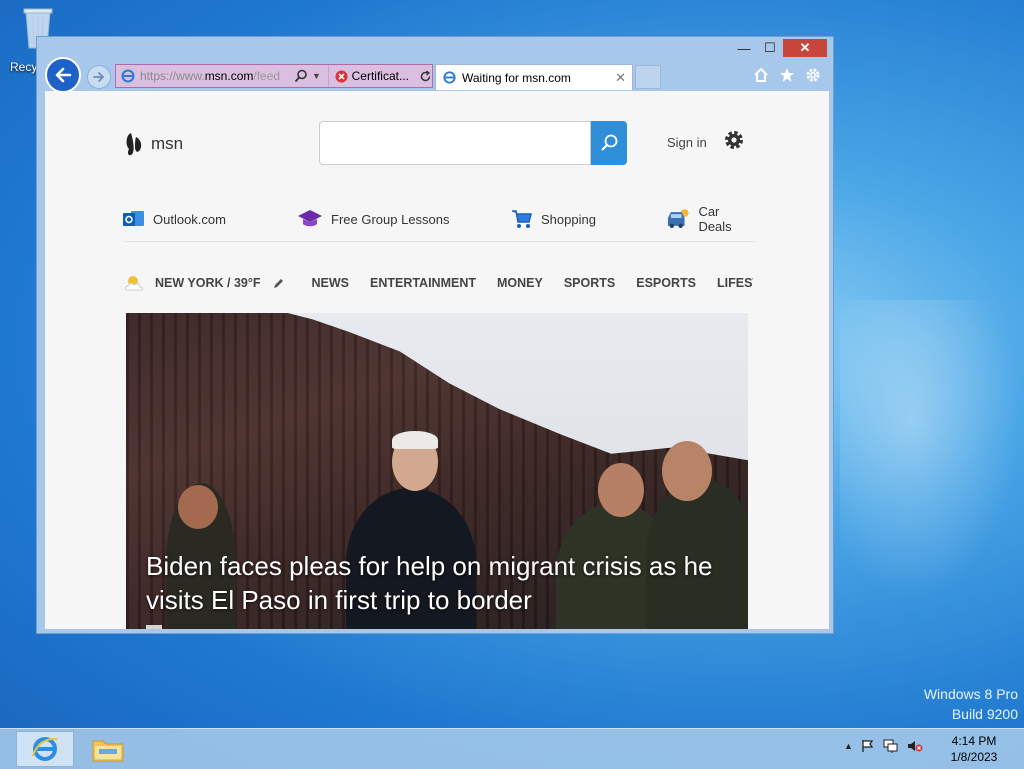  I want to click on window-caption-buttons: — ☐ ✕, so click(779, 48).